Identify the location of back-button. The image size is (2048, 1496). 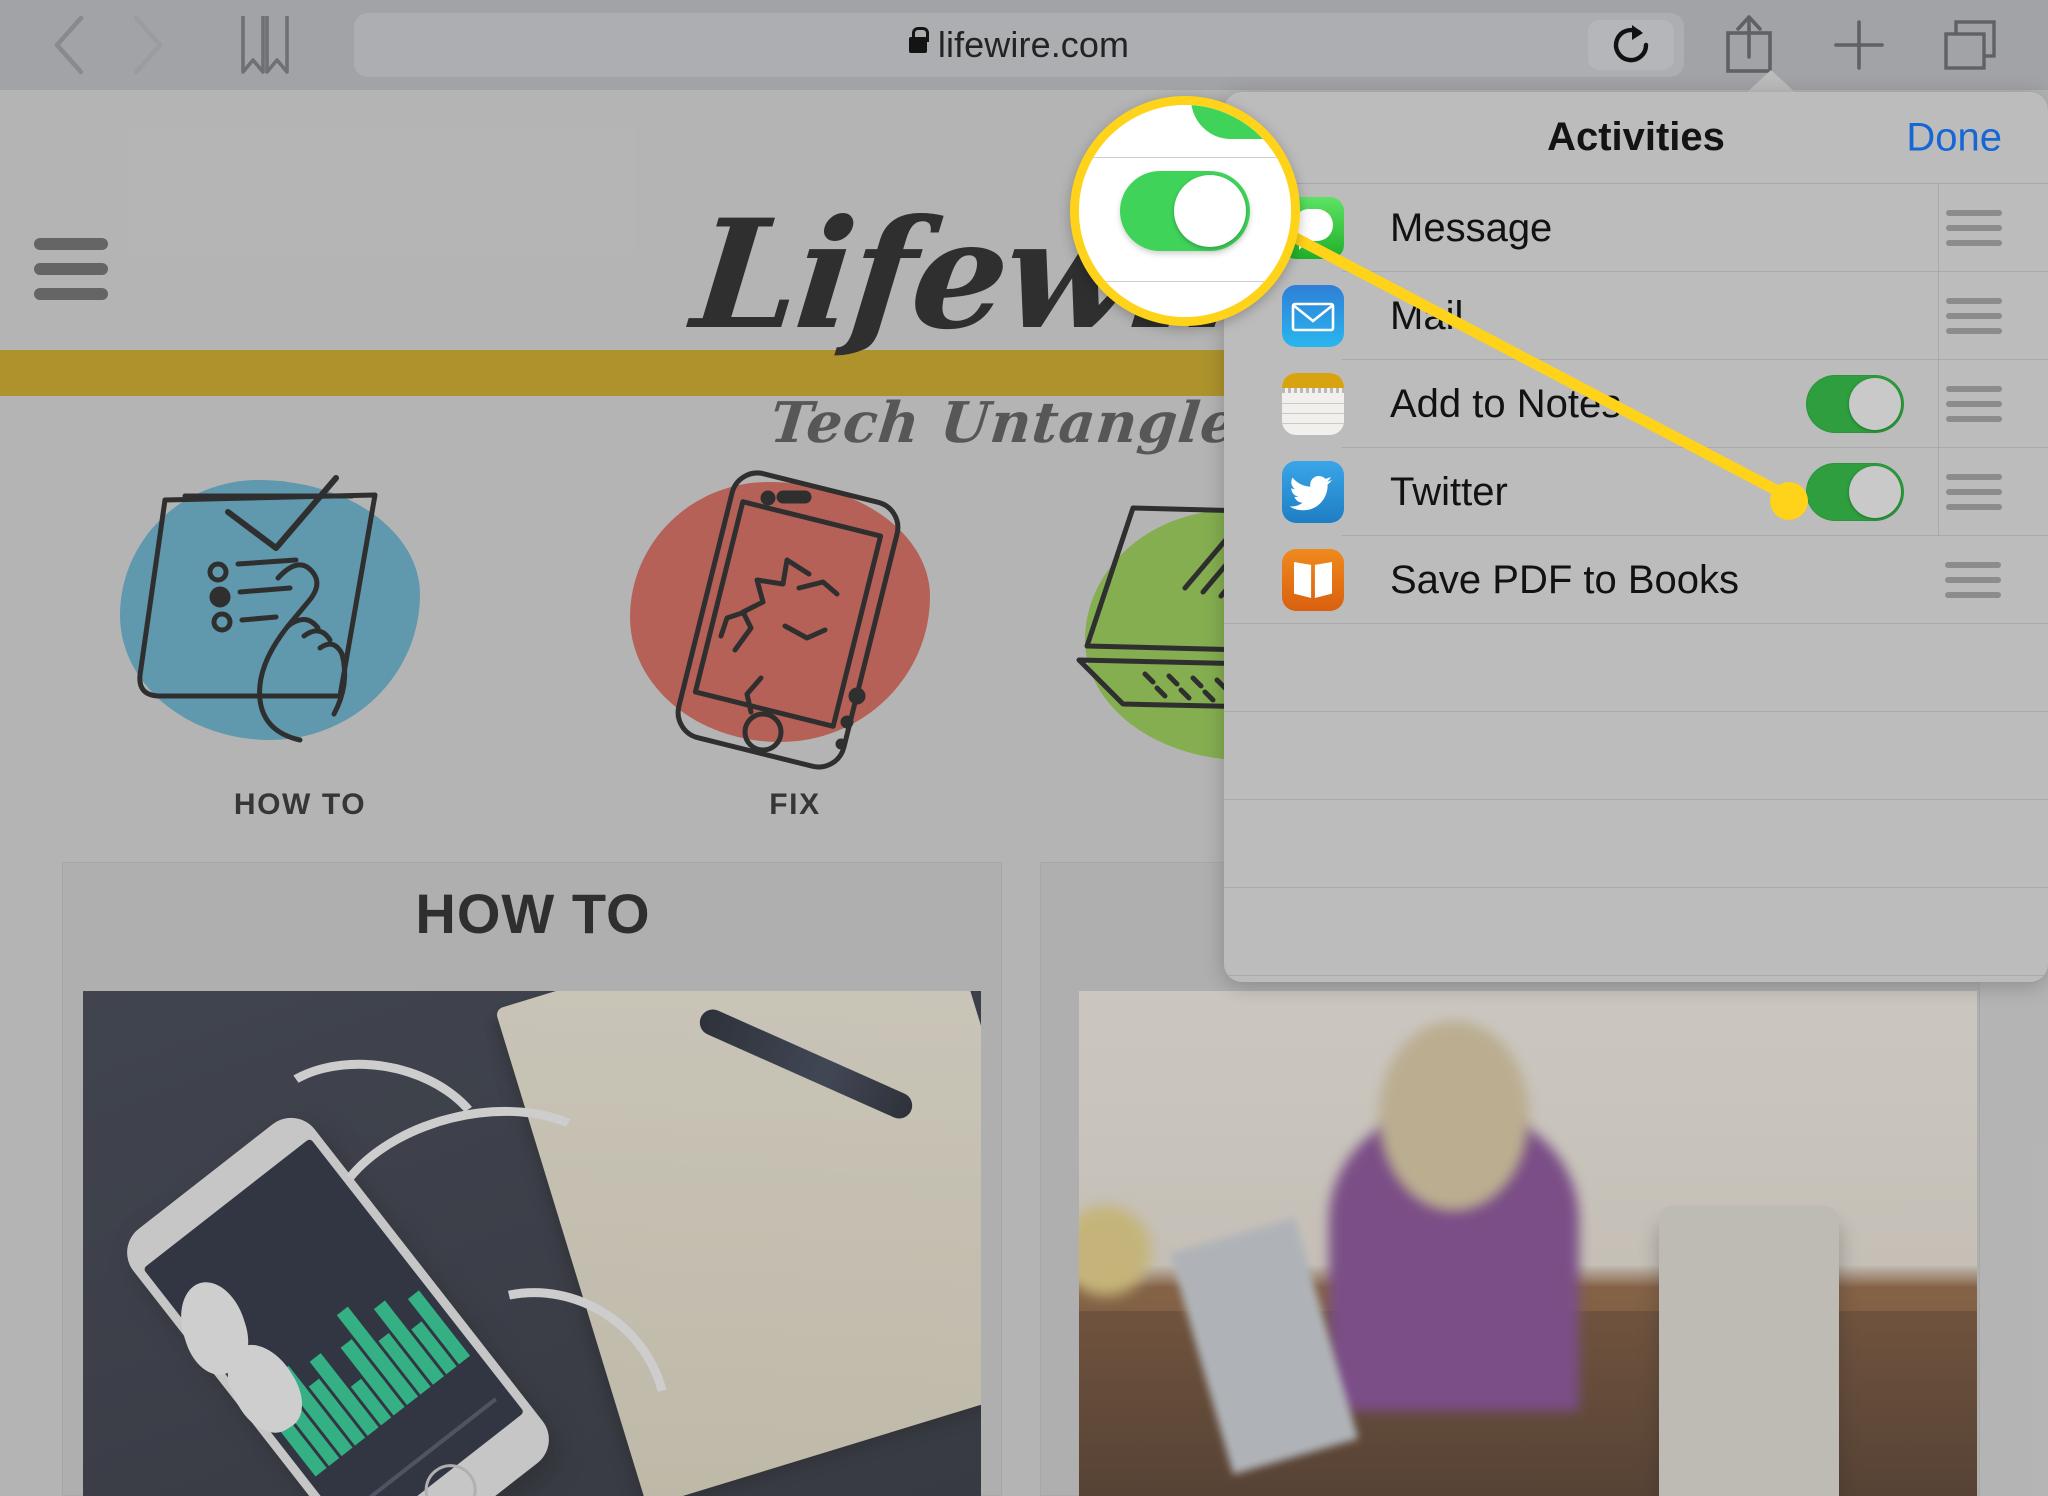
(69, 45).